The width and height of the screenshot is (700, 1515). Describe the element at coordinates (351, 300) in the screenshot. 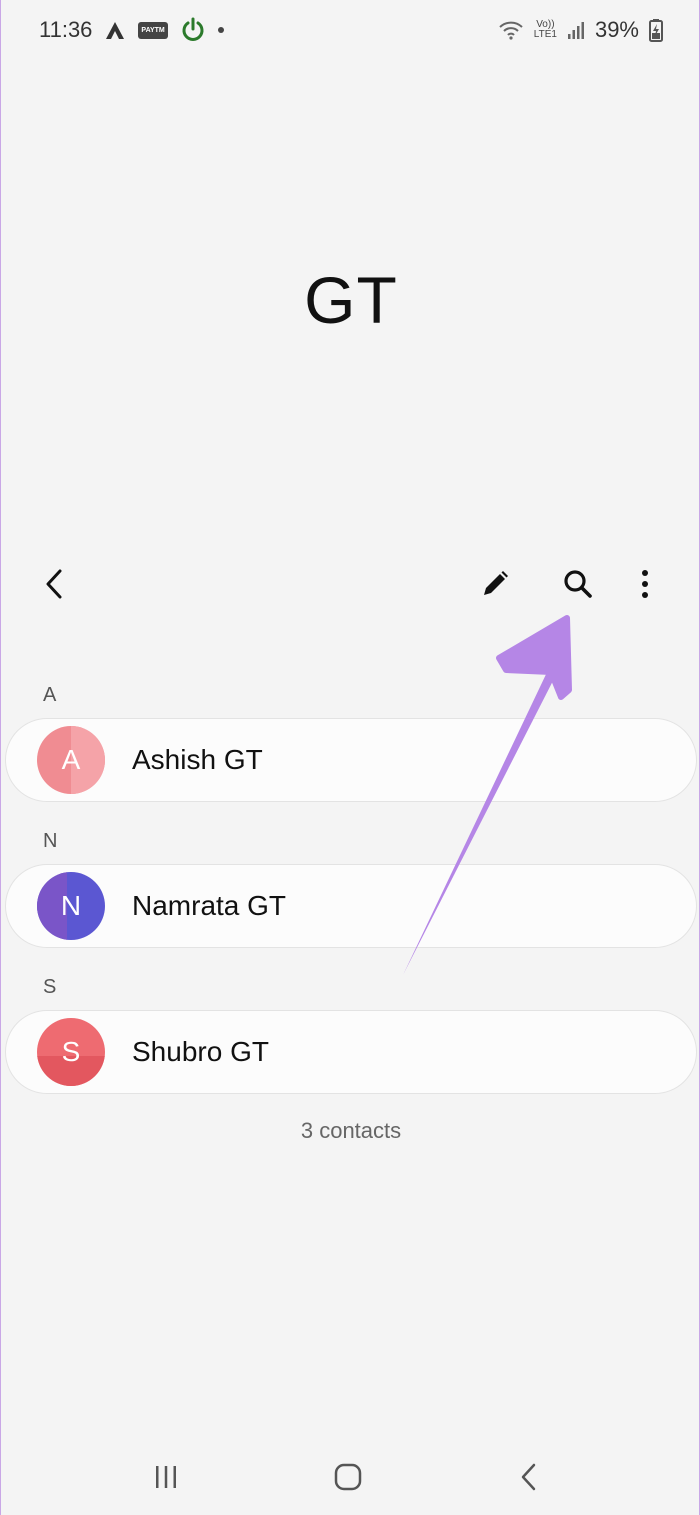

I see `page-title: GT` at that location.